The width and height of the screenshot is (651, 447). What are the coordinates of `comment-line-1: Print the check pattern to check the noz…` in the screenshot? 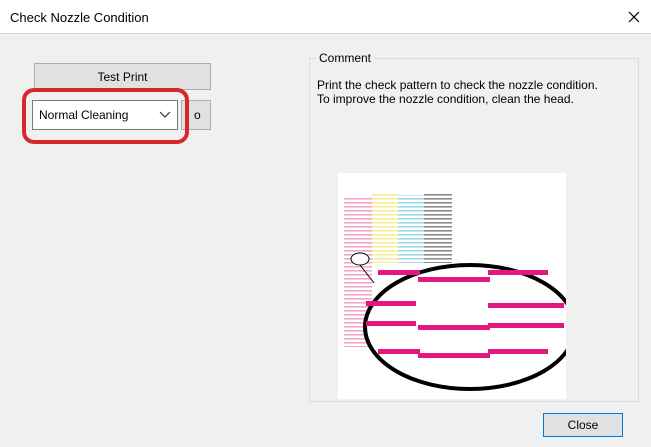 It's located at (457, 85).